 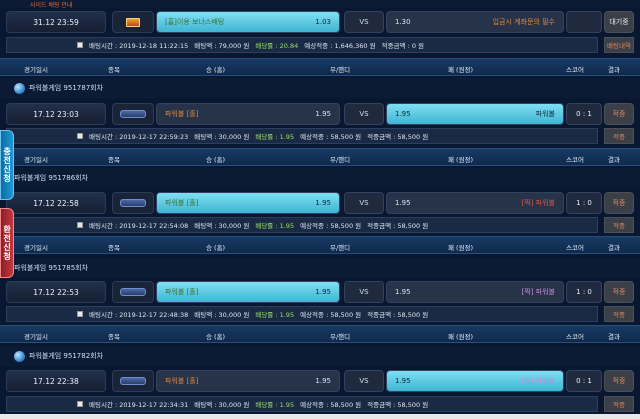 I want to click on bet-datetime: 17.12 22:53, so click(x=56, y=292).